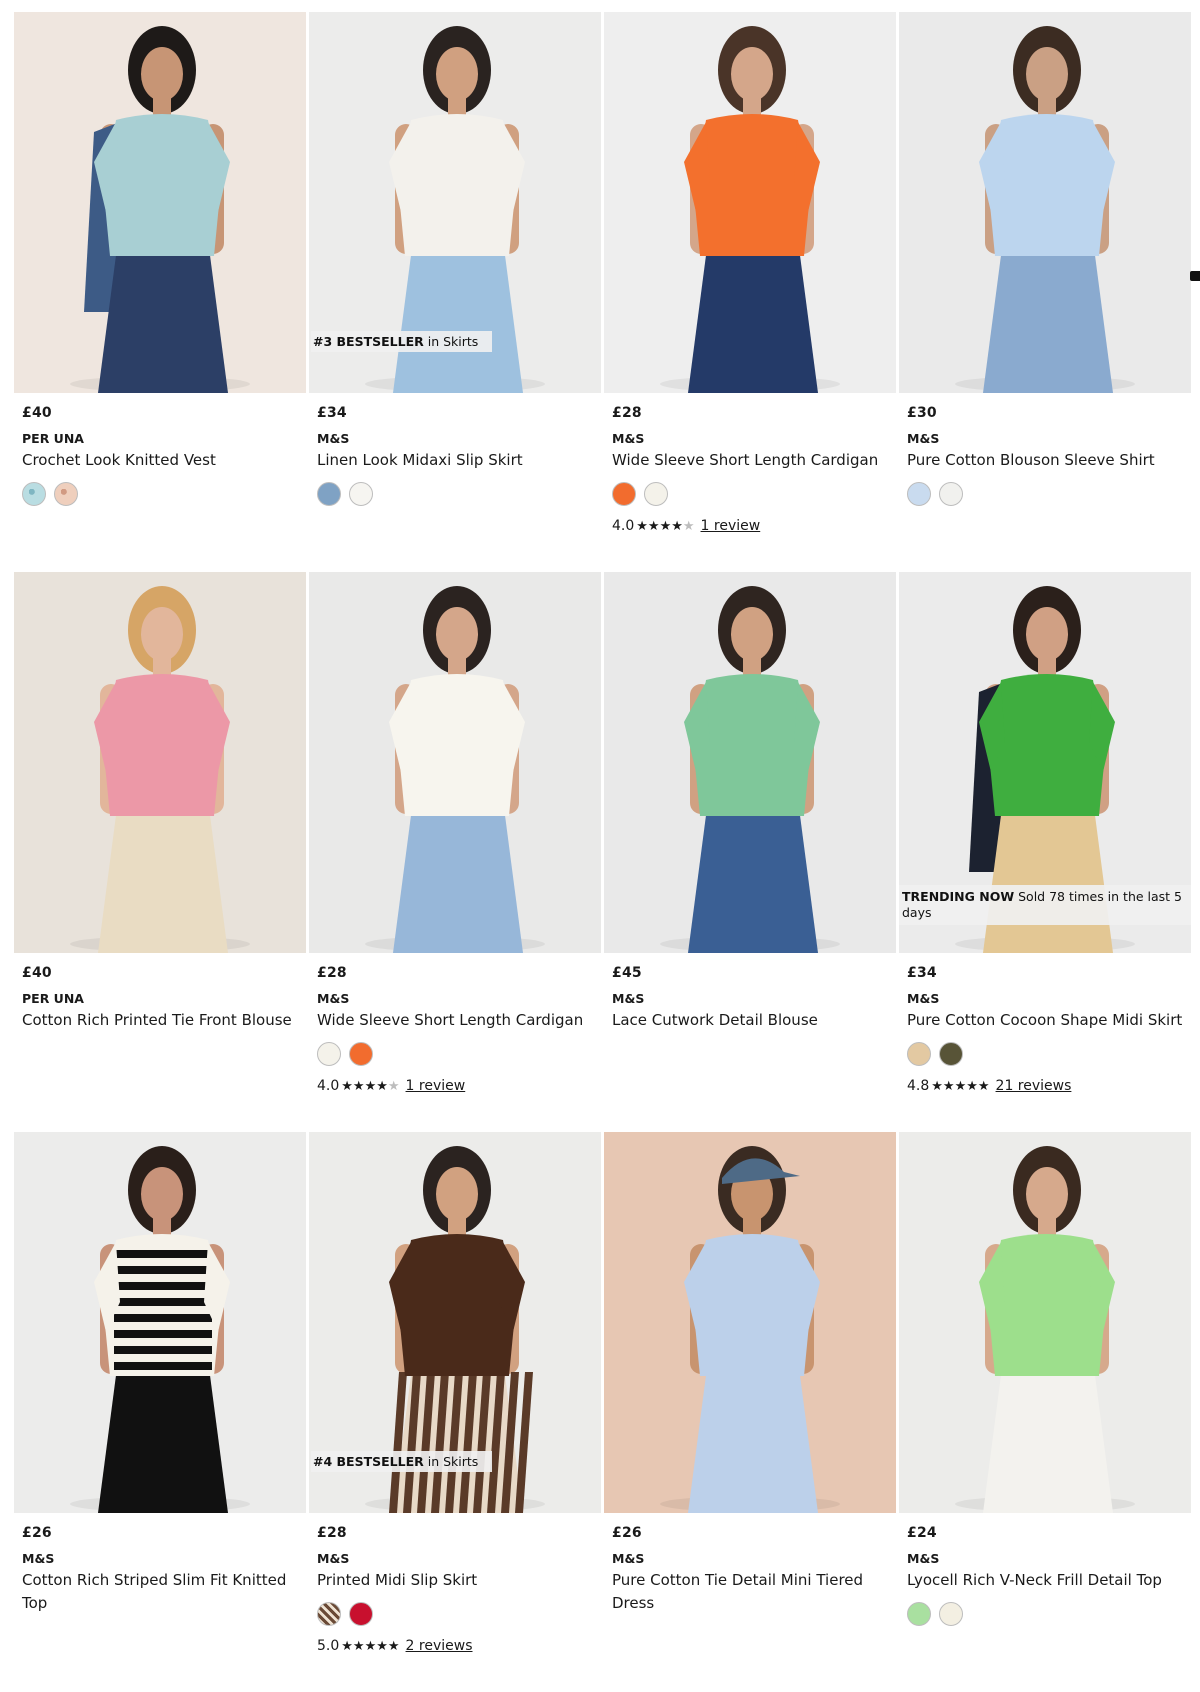  Describe the element at coordinates (951, 1614) in the screenshot. I see `swatch-ivory` at that location.